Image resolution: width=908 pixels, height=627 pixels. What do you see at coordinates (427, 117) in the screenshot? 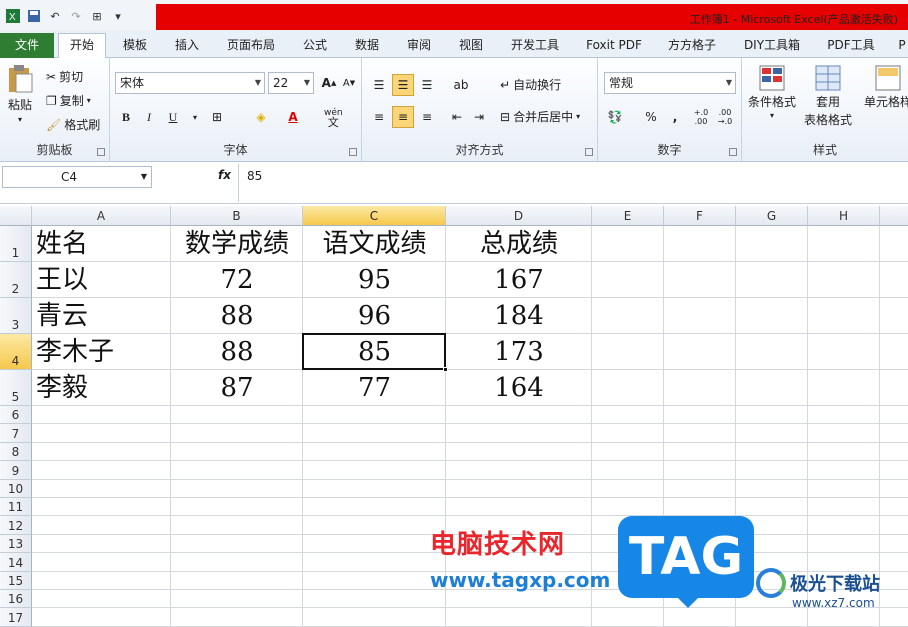
I see `align-right-icon: ≡` at bounding box center [427, 117].